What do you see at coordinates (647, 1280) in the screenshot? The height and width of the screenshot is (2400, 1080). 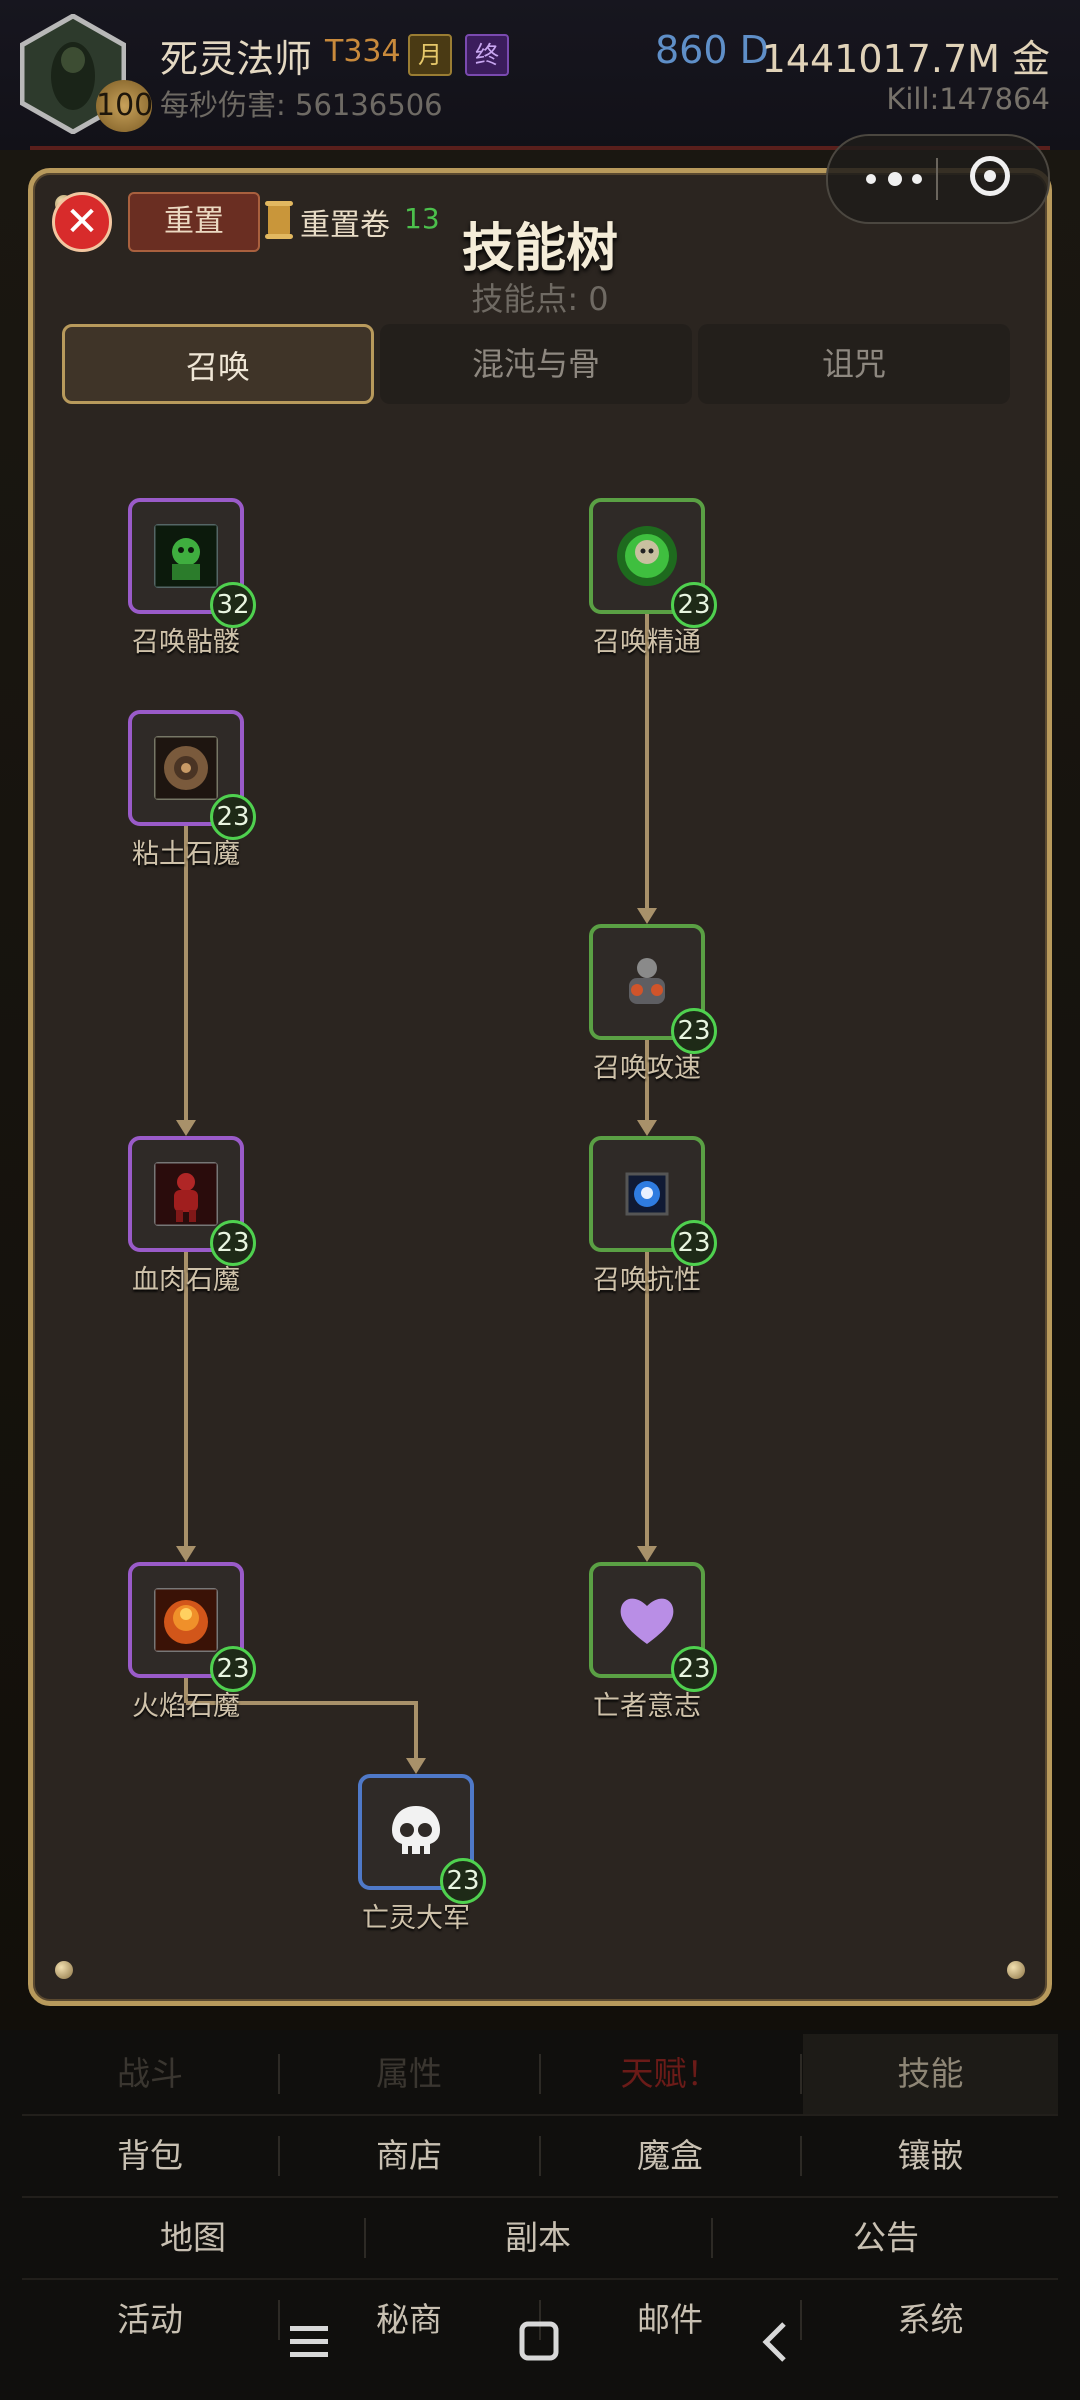 I see `skill-label: 召唤抗性` at bounding box center [647, 1280].